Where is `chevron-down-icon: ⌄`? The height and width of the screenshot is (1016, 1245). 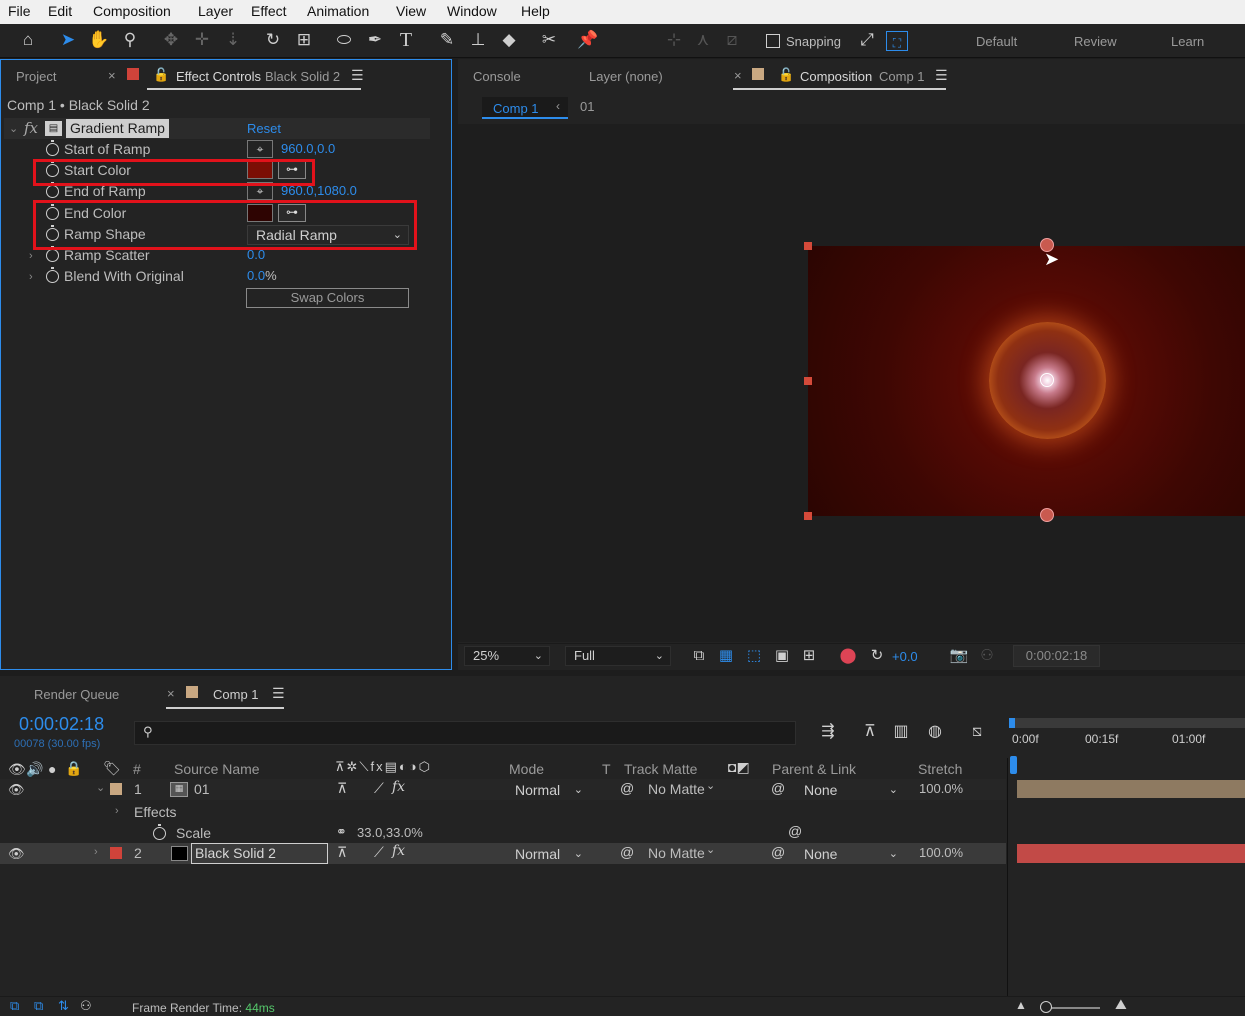
chevron-down-icon: ⌄ is located at coordinates (710, 785).